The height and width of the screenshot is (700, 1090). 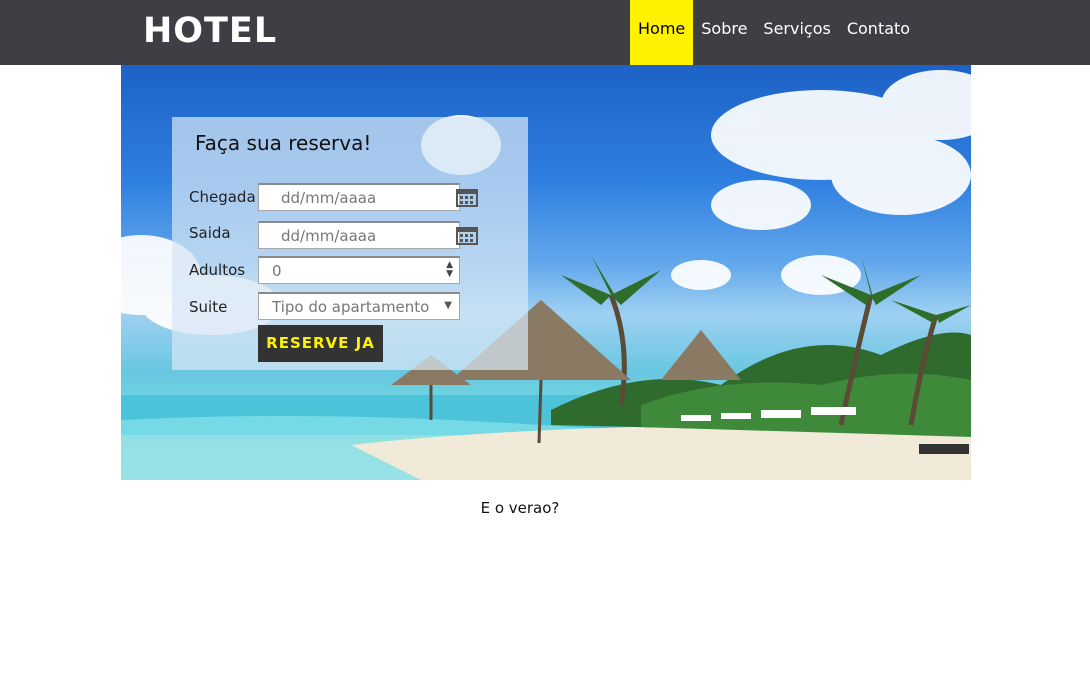 What do you see at coordinates (944, 449) in the screenshot?
I see `slider-indicator` at bounding box center [944, 449].